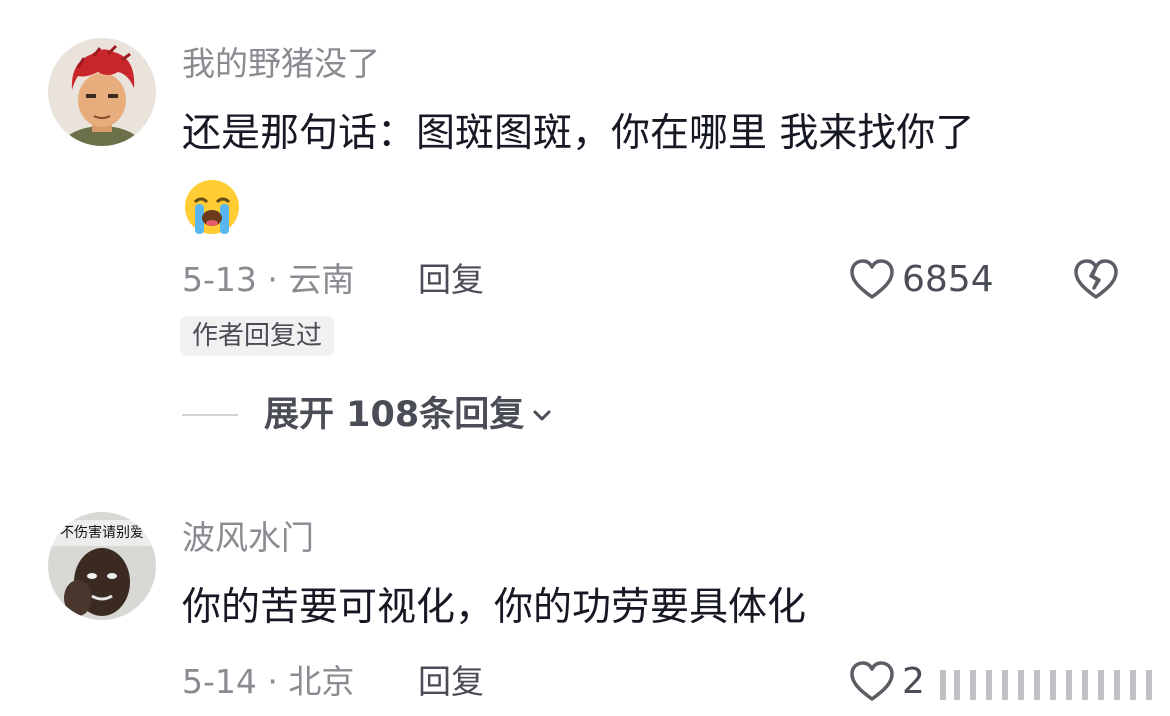 The image size is (1170, 716). Describe the element at coordinates (542, 415) in the screenshot. I see `chevron-down-icon` at that location.